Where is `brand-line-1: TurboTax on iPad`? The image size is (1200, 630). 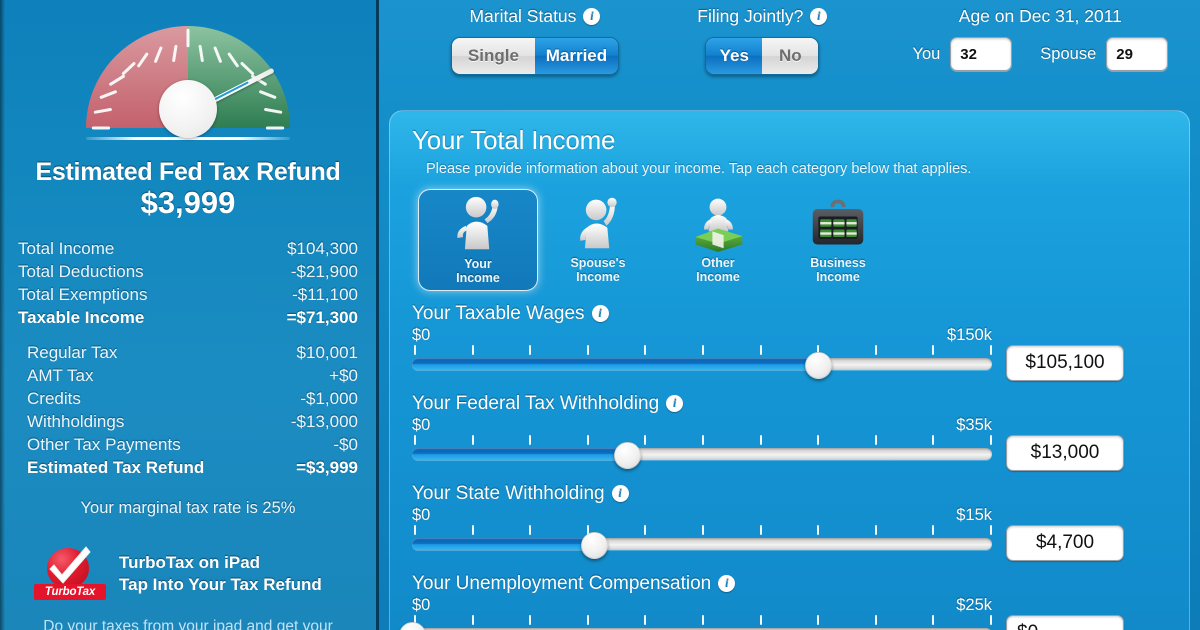
brand-line-1: TurboTax on iPad is located at coordinates (190, 562).